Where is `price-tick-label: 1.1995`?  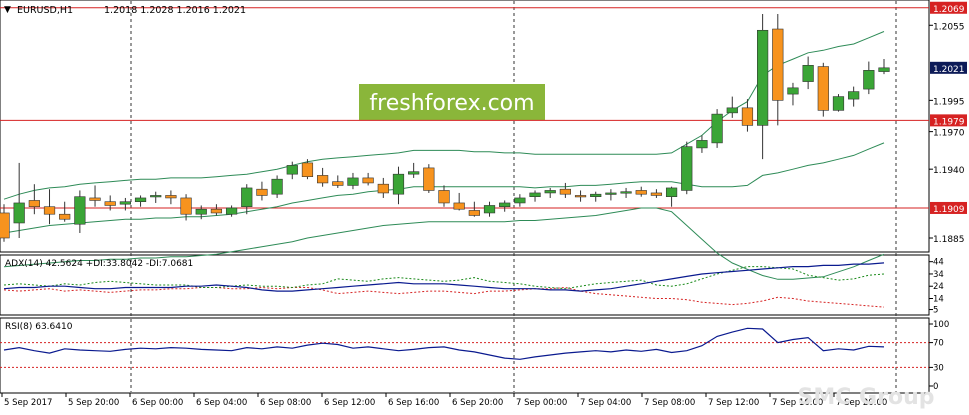
price-tick-label: 1.1995 is located at coordinates (949, 102).